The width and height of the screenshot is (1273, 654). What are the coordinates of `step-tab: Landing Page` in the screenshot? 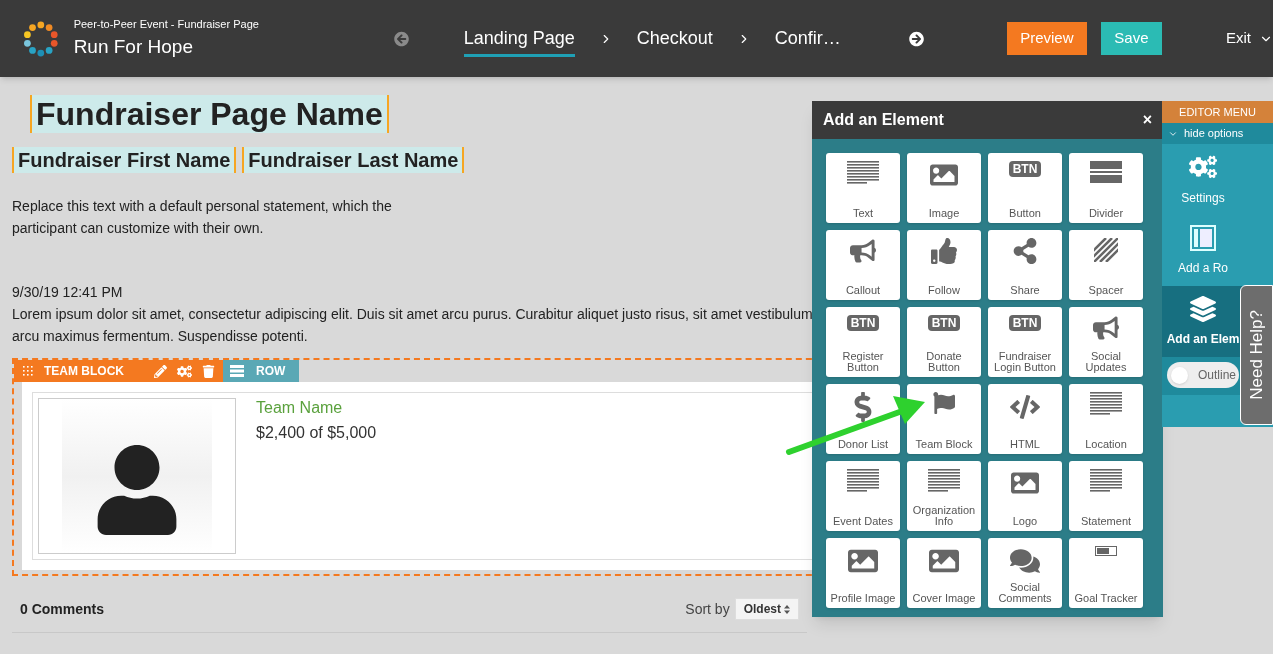 It's located at (519, 38).